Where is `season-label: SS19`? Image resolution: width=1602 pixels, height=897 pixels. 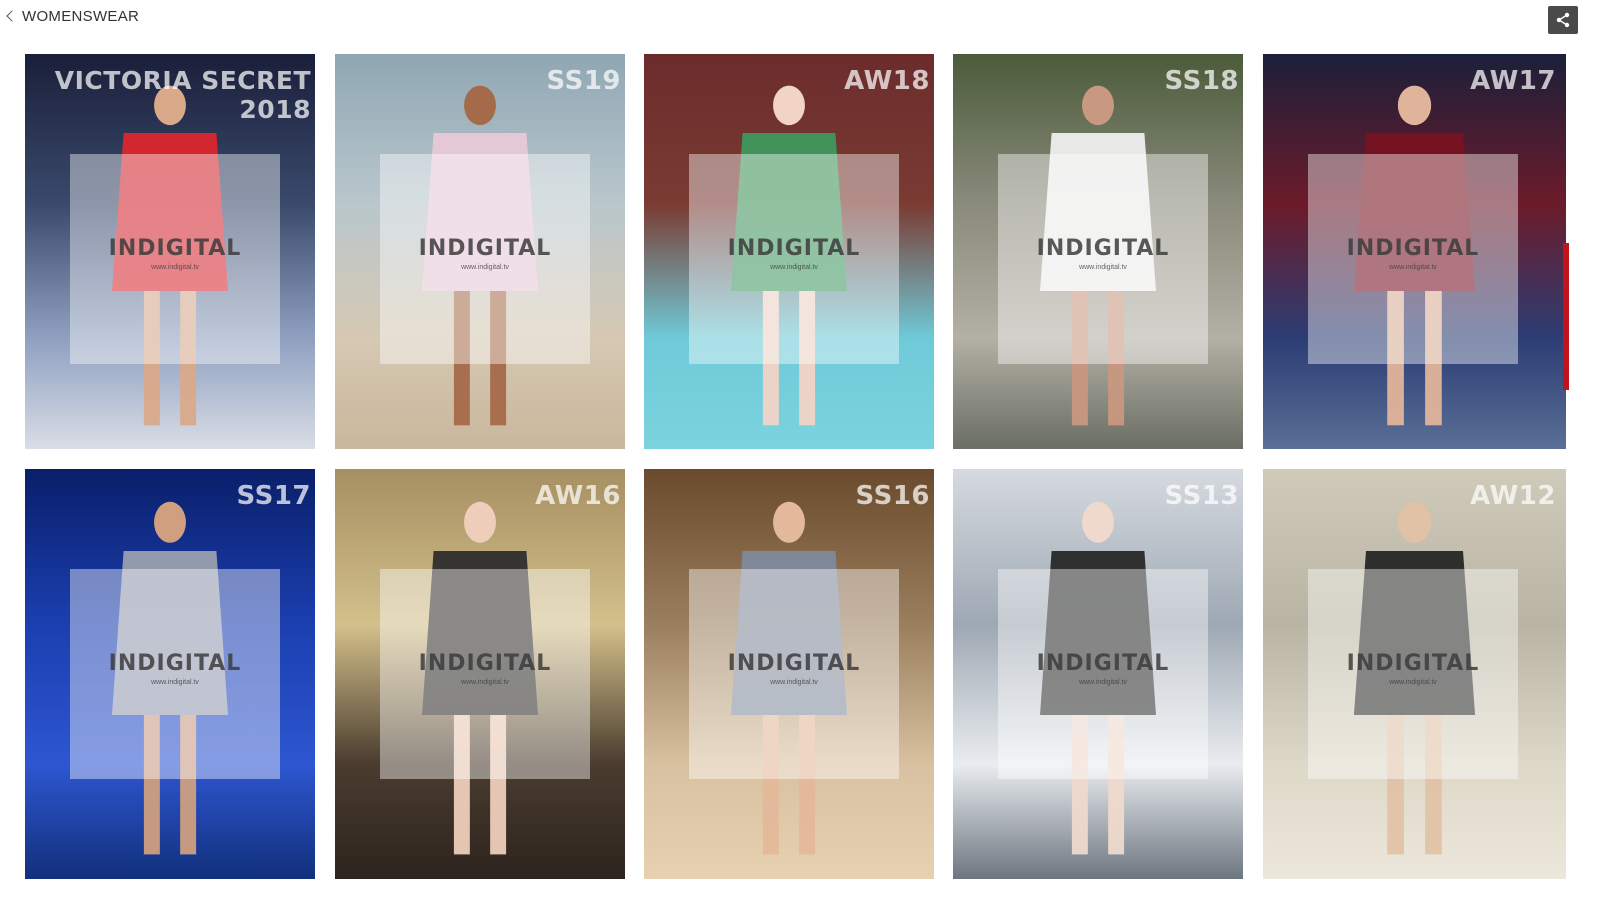 season-label: SS19 is located at coordinates (583, 81).